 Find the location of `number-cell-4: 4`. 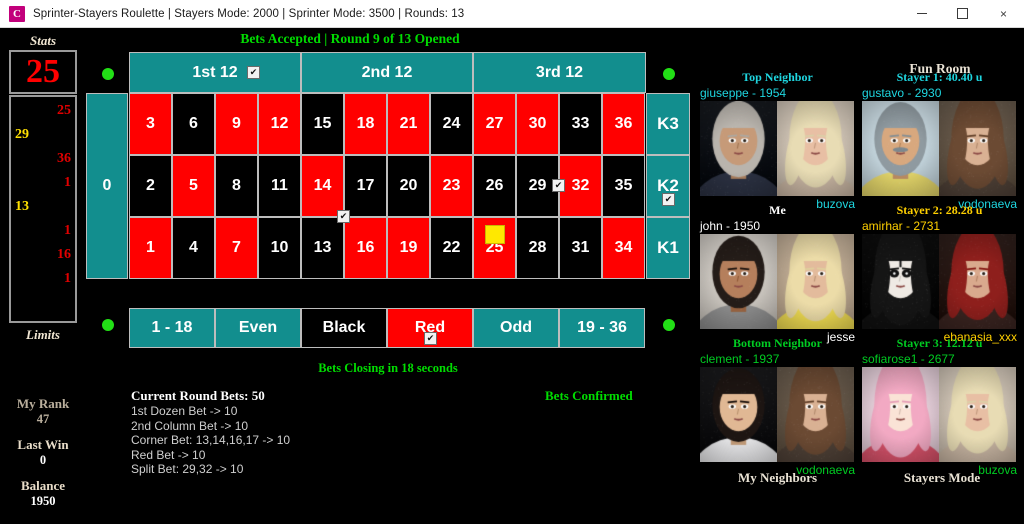

number-cell-4: 4 is located at coordinates (193, 248).